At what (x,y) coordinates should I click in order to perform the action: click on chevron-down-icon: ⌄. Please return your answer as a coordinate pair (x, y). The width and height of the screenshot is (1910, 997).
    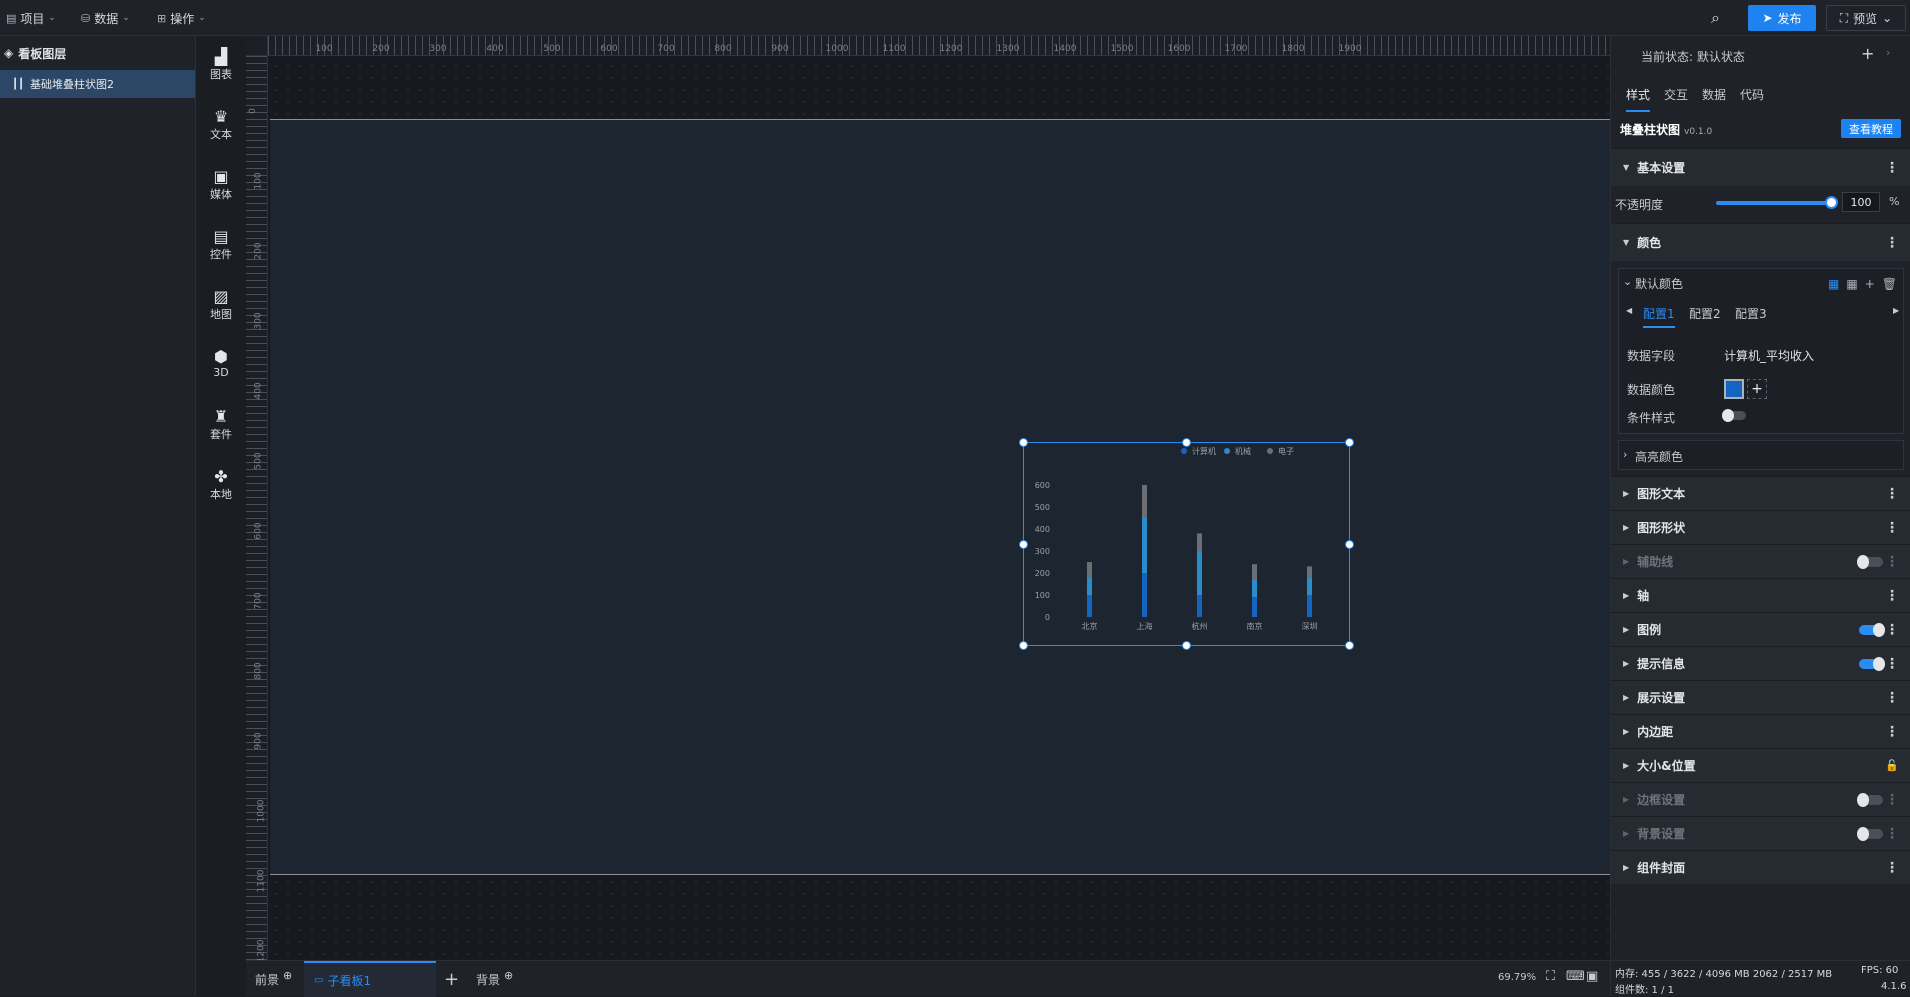
    Looking at the image, I should click on (1627, 281).